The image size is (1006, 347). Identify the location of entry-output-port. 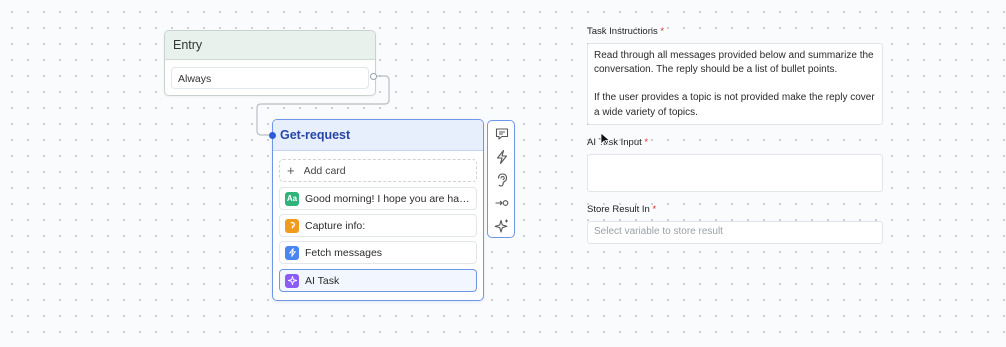
(373, 76).